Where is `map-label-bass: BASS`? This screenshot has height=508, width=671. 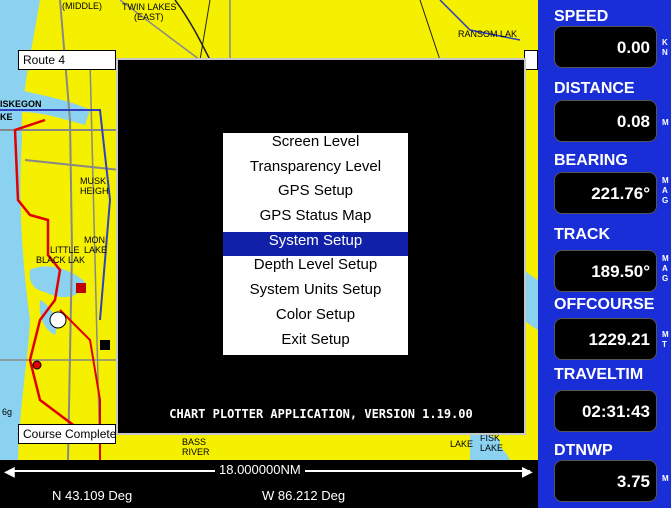
map-label-bass: BASS is located at coordinates (194, 442).